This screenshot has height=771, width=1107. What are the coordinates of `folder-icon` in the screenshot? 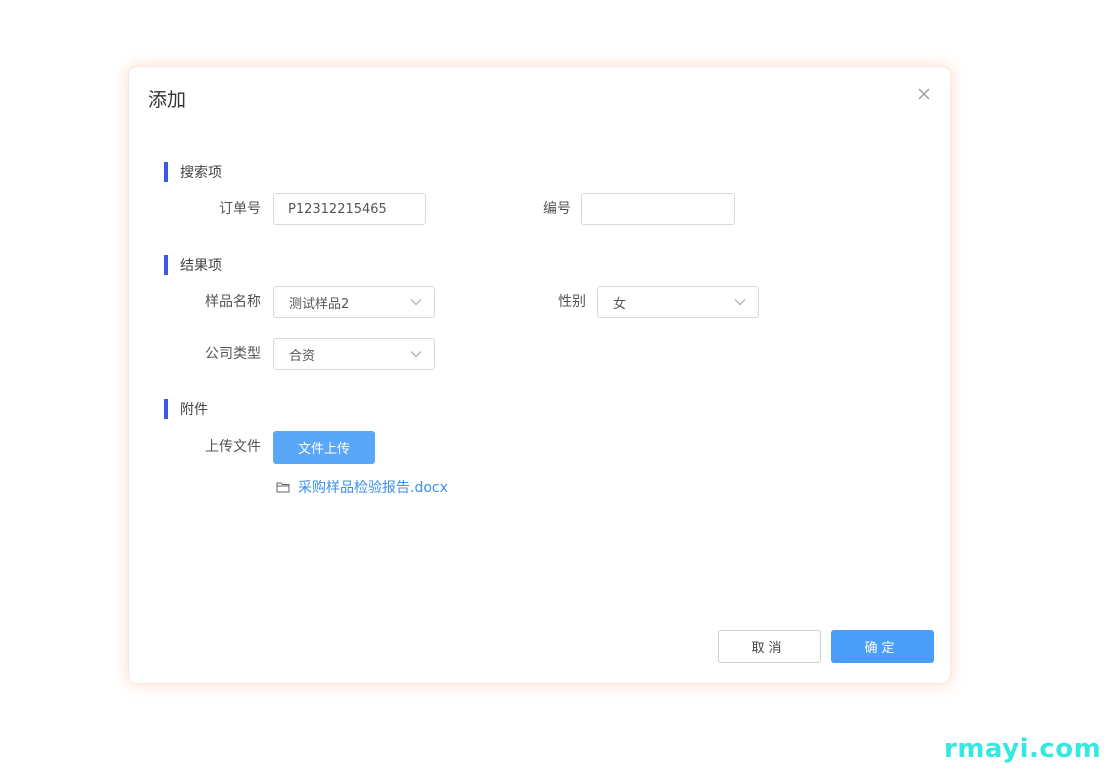 It's located at (283, 487).